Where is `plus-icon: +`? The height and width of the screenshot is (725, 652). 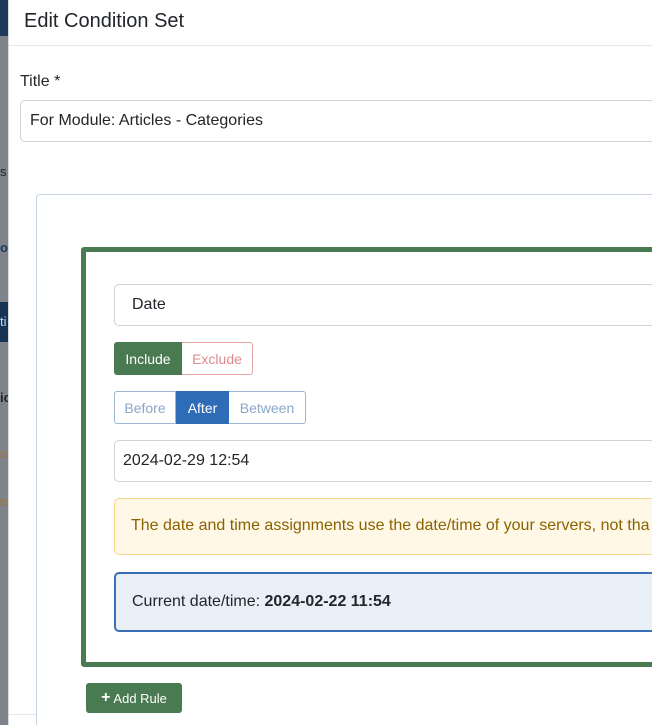 plus-icon: + is located at coordinates (106, 697).